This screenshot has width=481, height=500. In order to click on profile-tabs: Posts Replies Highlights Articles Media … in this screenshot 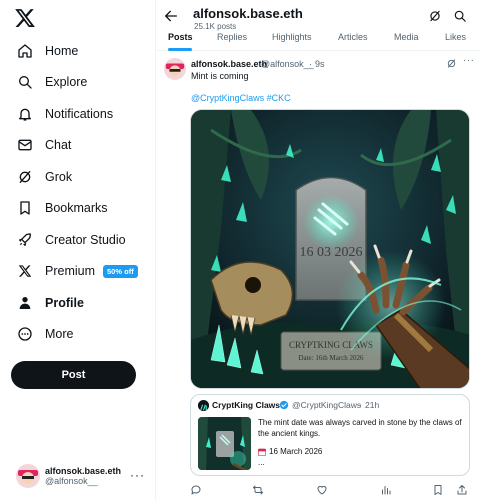, I will do `click(319, 40)`.